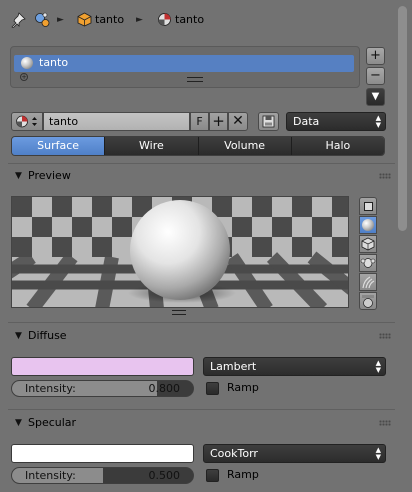 Image resolution: width=412 pixels, height=492 pixels. Describe the element at coordinates (27, 121) in the screenshot. I see `material-browse-button` at that location.